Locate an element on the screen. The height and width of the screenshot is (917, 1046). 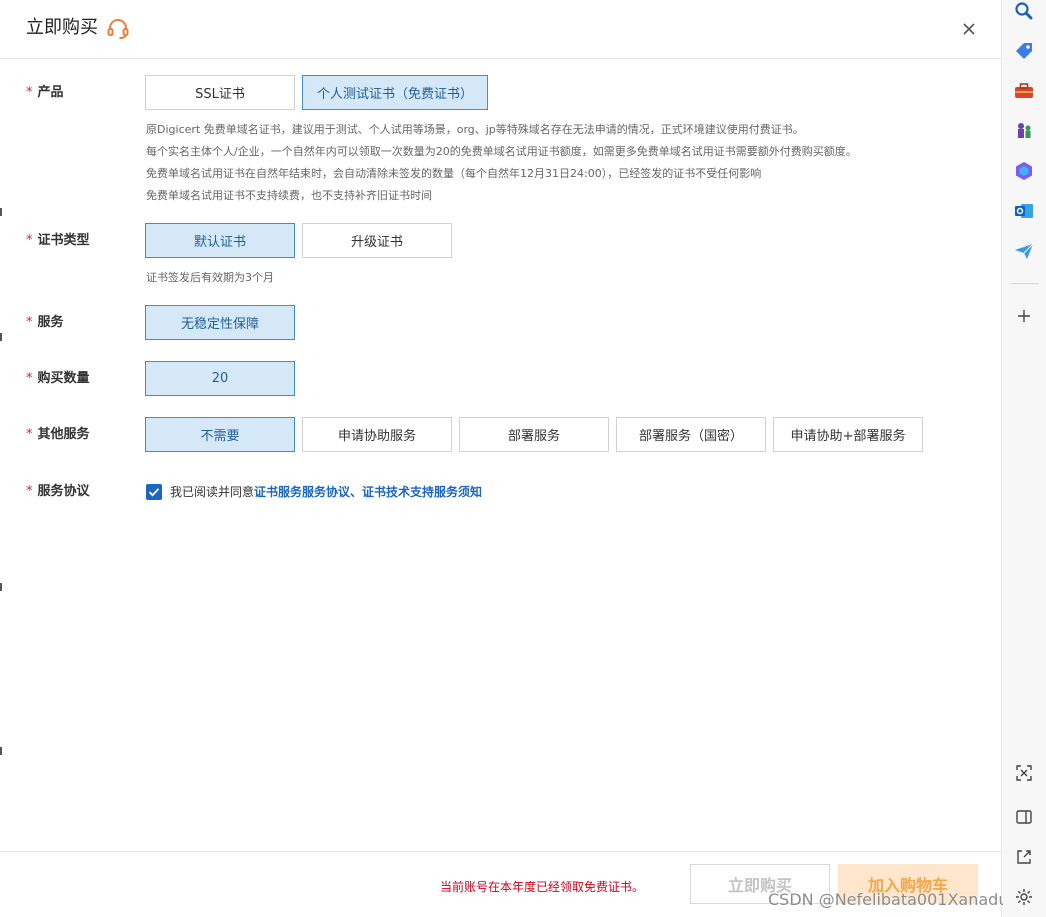
tag-icon is located at coordinates (1024, 51).